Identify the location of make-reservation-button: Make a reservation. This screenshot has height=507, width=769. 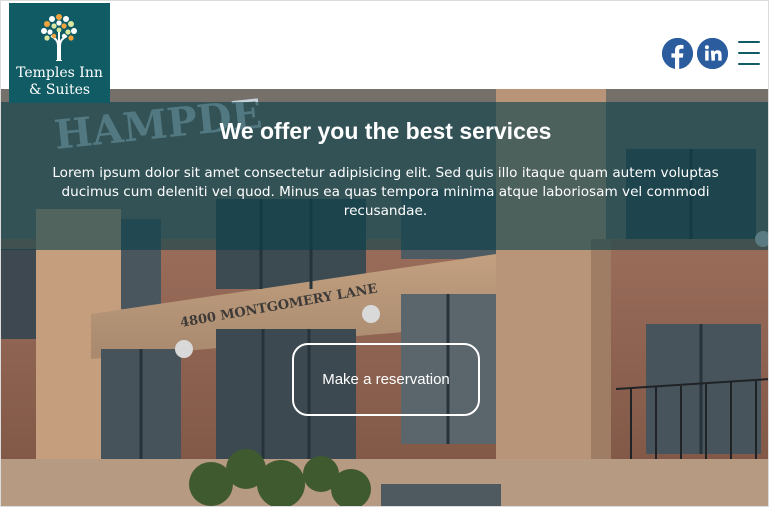
(386, 379).